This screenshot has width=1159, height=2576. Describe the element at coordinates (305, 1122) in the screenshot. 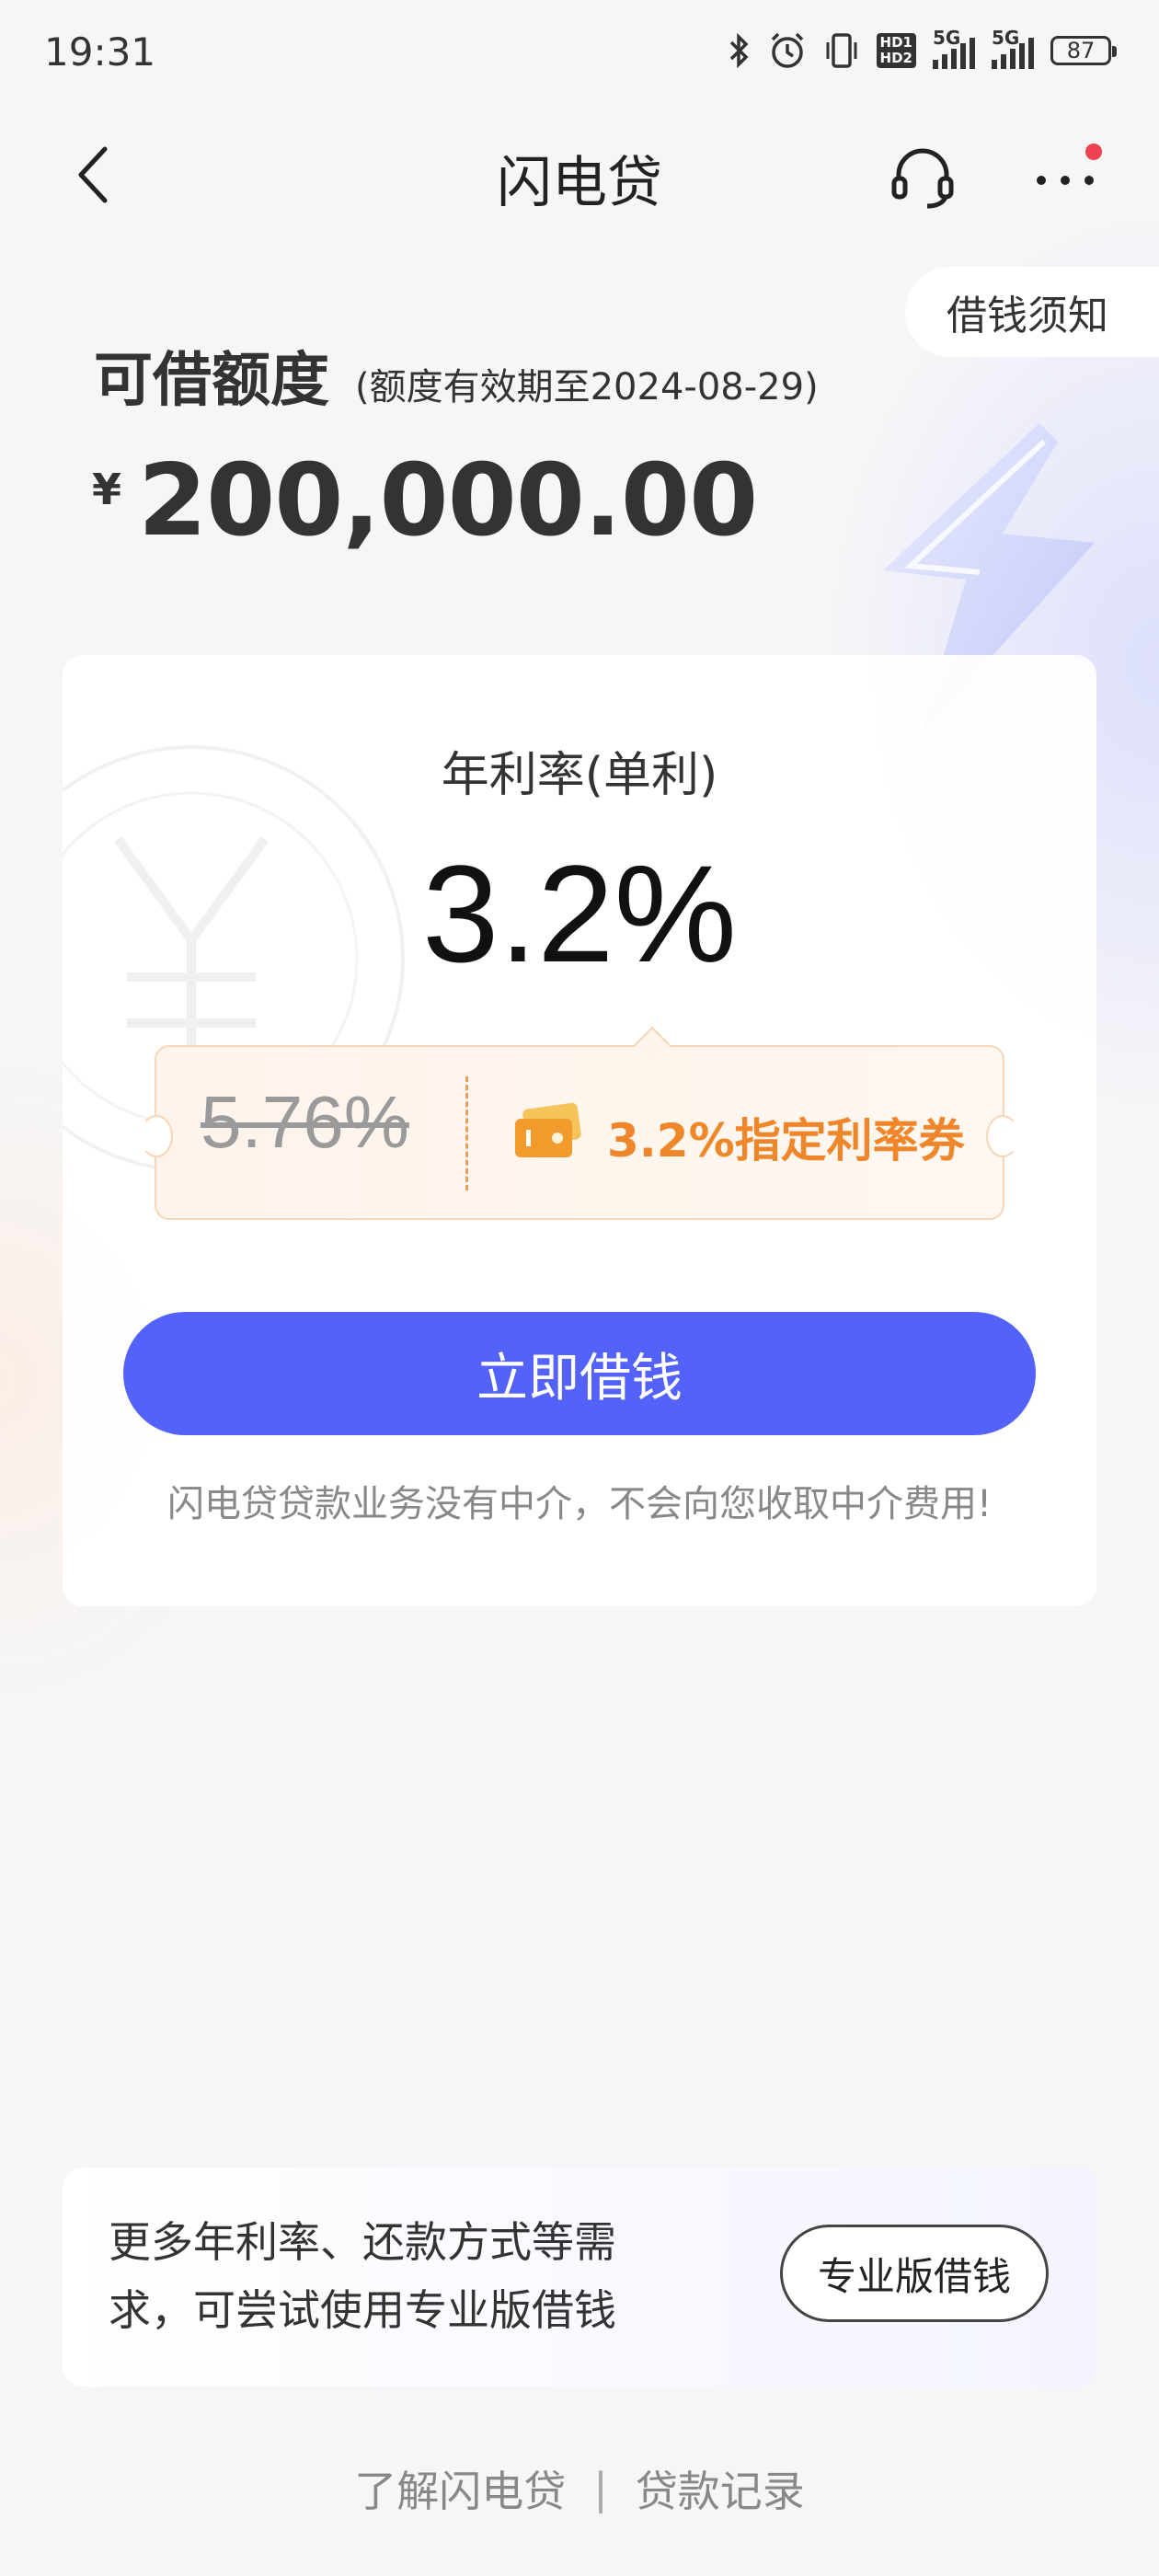

I see `original-rate-strikethrough: 5.76%` at that location.